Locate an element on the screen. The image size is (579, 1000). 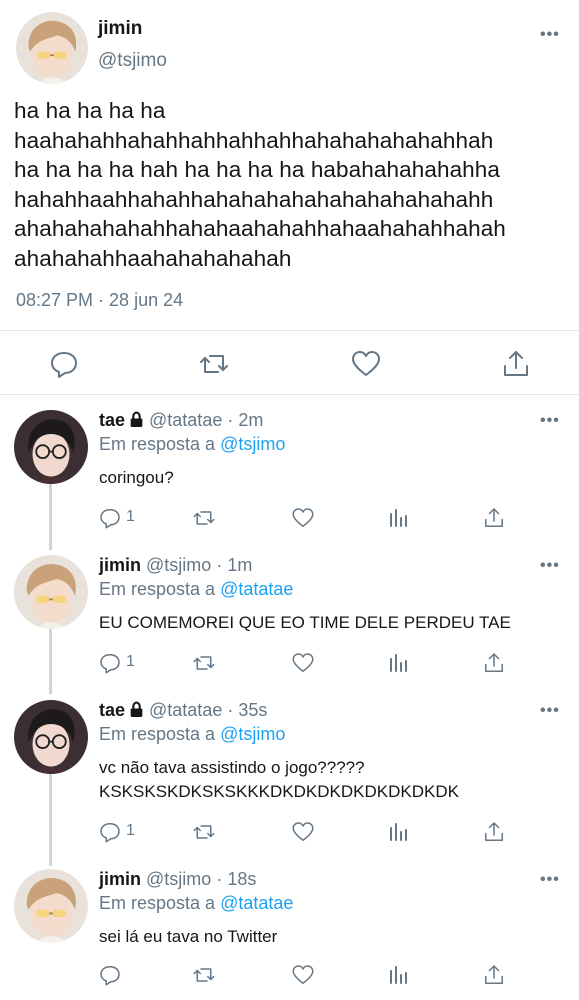
reply-text: EU COMEMOREI QUE EO TIME DELE PERDEU TAE is located at coordinates (305, 622).